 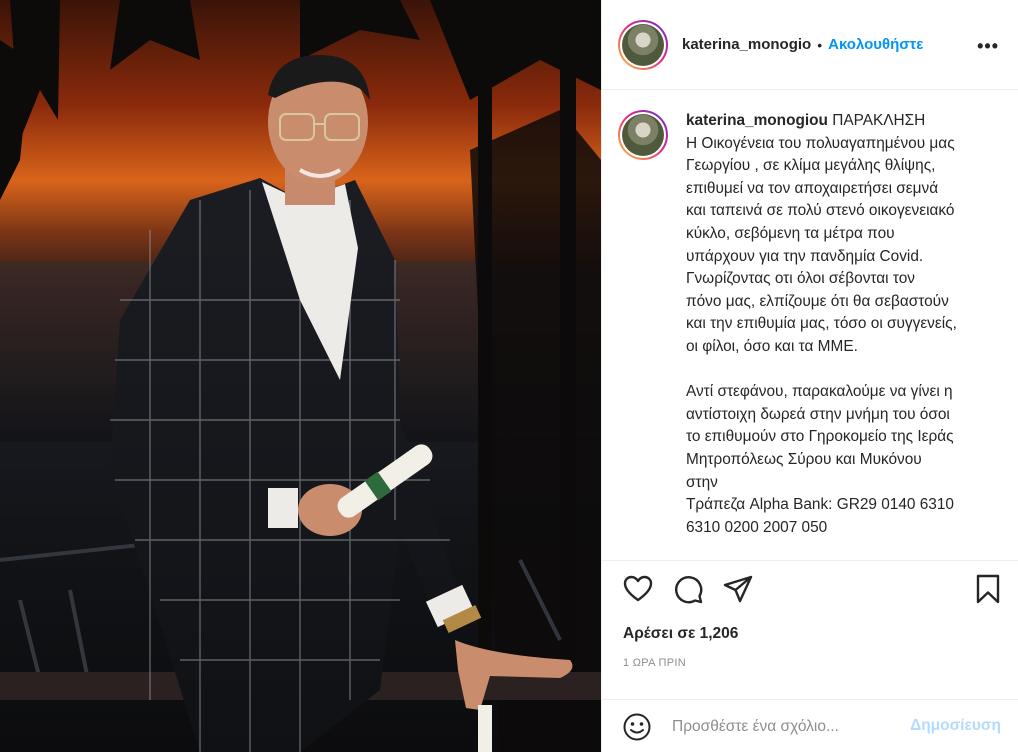 What do you see at coordinates (637, 727) in the screenshot?
I see `smiley-icon` at bounding box center [637, 727].